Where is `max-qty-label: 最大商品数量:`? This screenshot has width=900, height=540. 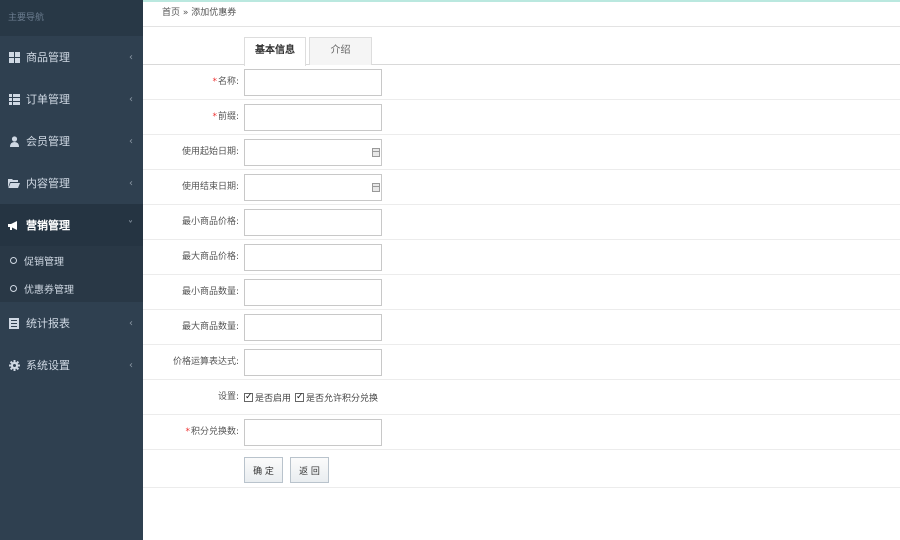 max-qty-label: 最大商品数量: is located at coordinates (210, 327).